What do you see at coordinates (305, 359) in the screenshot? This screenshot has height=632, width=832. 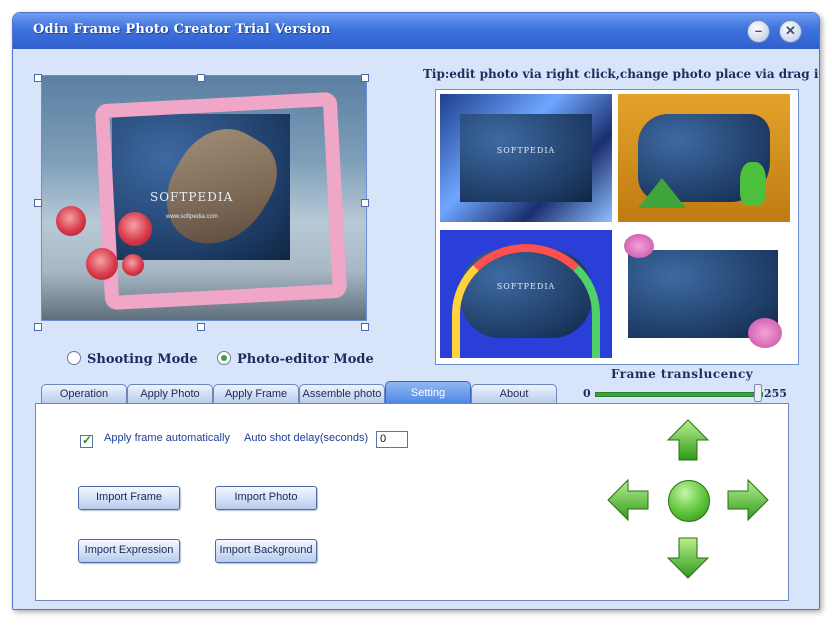 I see `photo-editor-mode-label: Photo-editor Mode` at bounding box center [305, 359].